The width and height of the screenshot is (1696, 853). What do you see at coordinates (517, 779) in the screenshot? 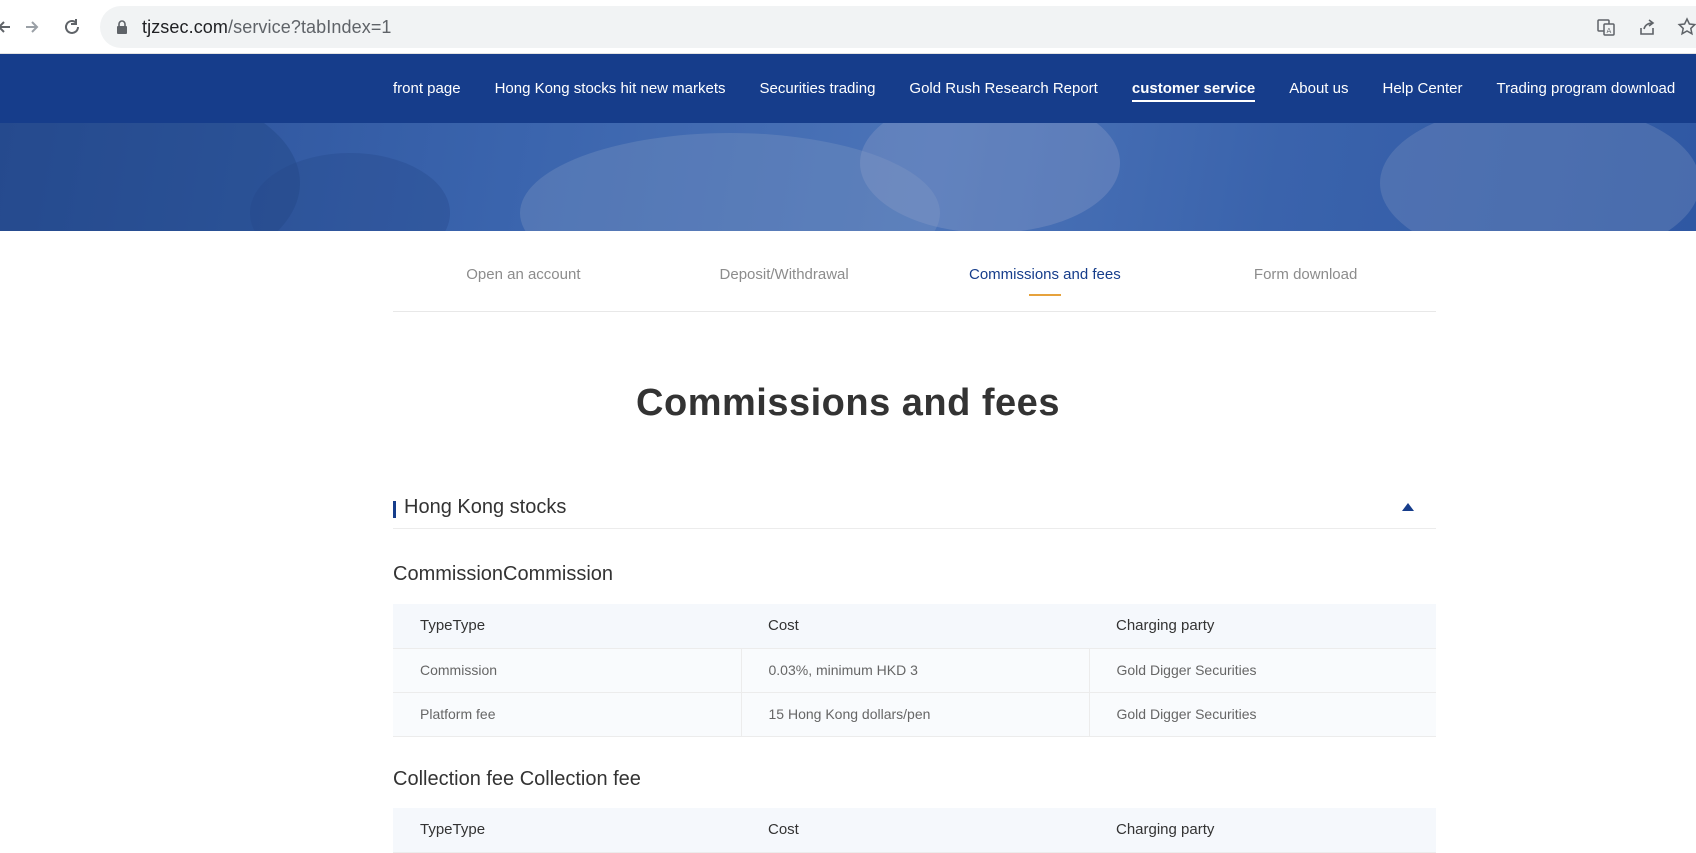
I see `collection-fee-subtitle: Collection fee Collection fee` at bounding box center [517, 779].